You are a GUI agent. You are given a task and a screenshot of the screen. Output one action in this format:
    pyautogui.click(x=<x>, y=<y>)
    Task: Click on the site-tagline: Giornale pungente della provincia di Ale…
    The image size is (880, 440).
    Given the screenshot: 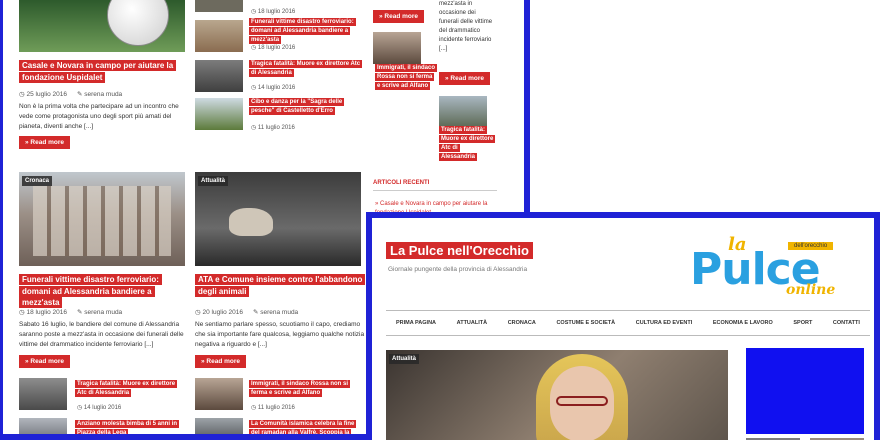 What is the action you would take?
    pyautogui.click(x=458, y=269)
    